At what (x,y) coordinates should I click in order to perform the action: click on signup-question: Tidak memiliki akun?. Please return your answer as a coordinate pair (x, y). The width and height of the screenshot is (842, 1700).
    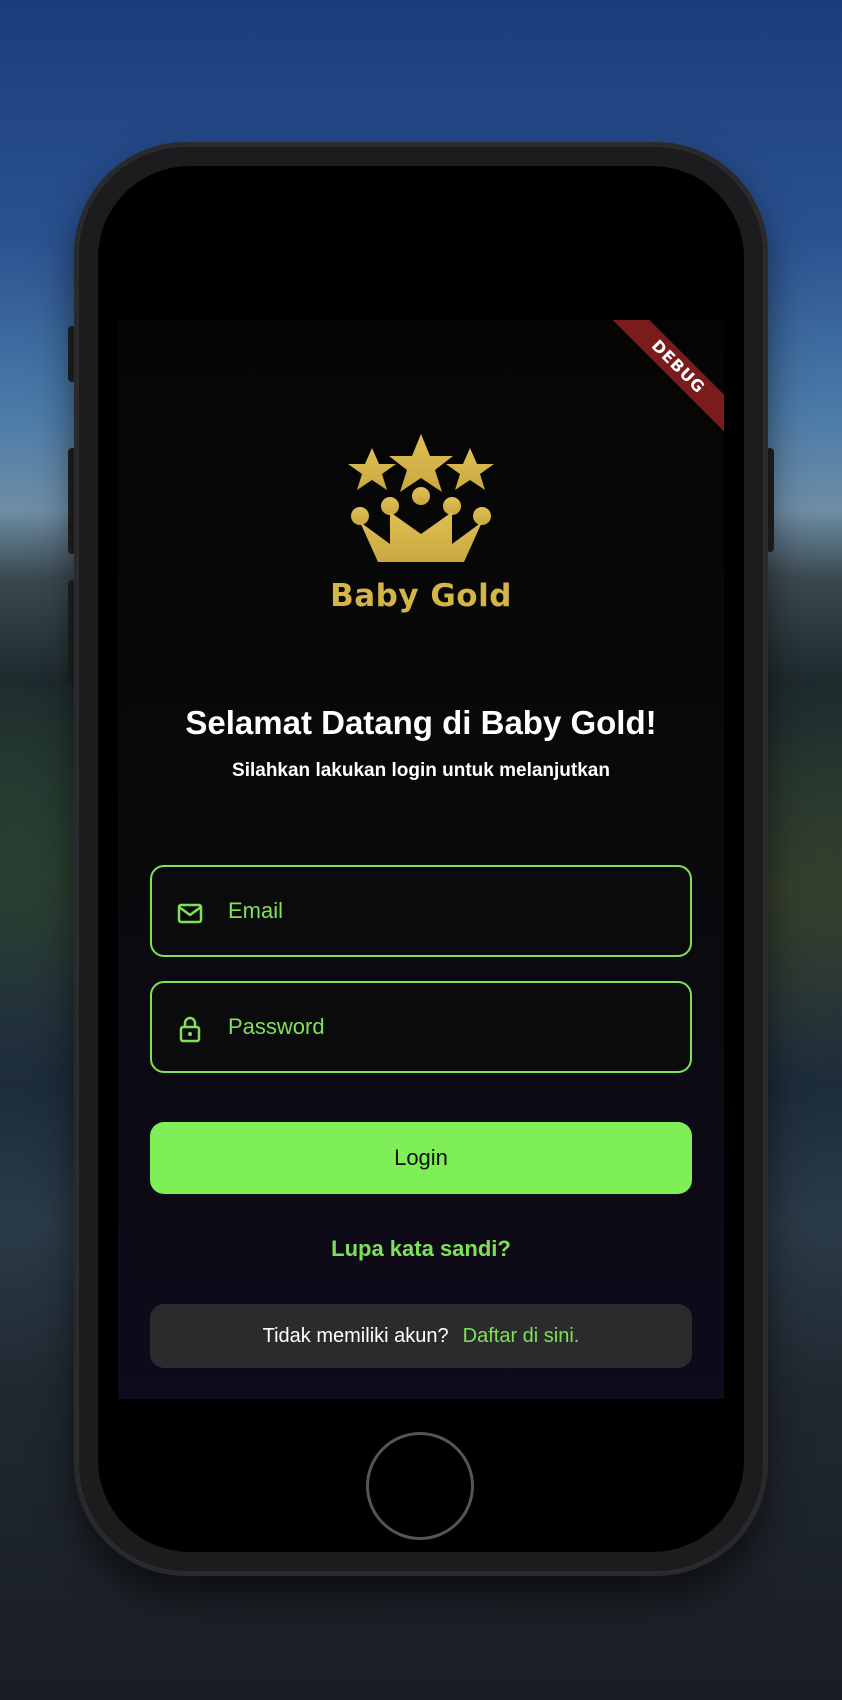
    Looking at the image, I should click on (355, 1335).